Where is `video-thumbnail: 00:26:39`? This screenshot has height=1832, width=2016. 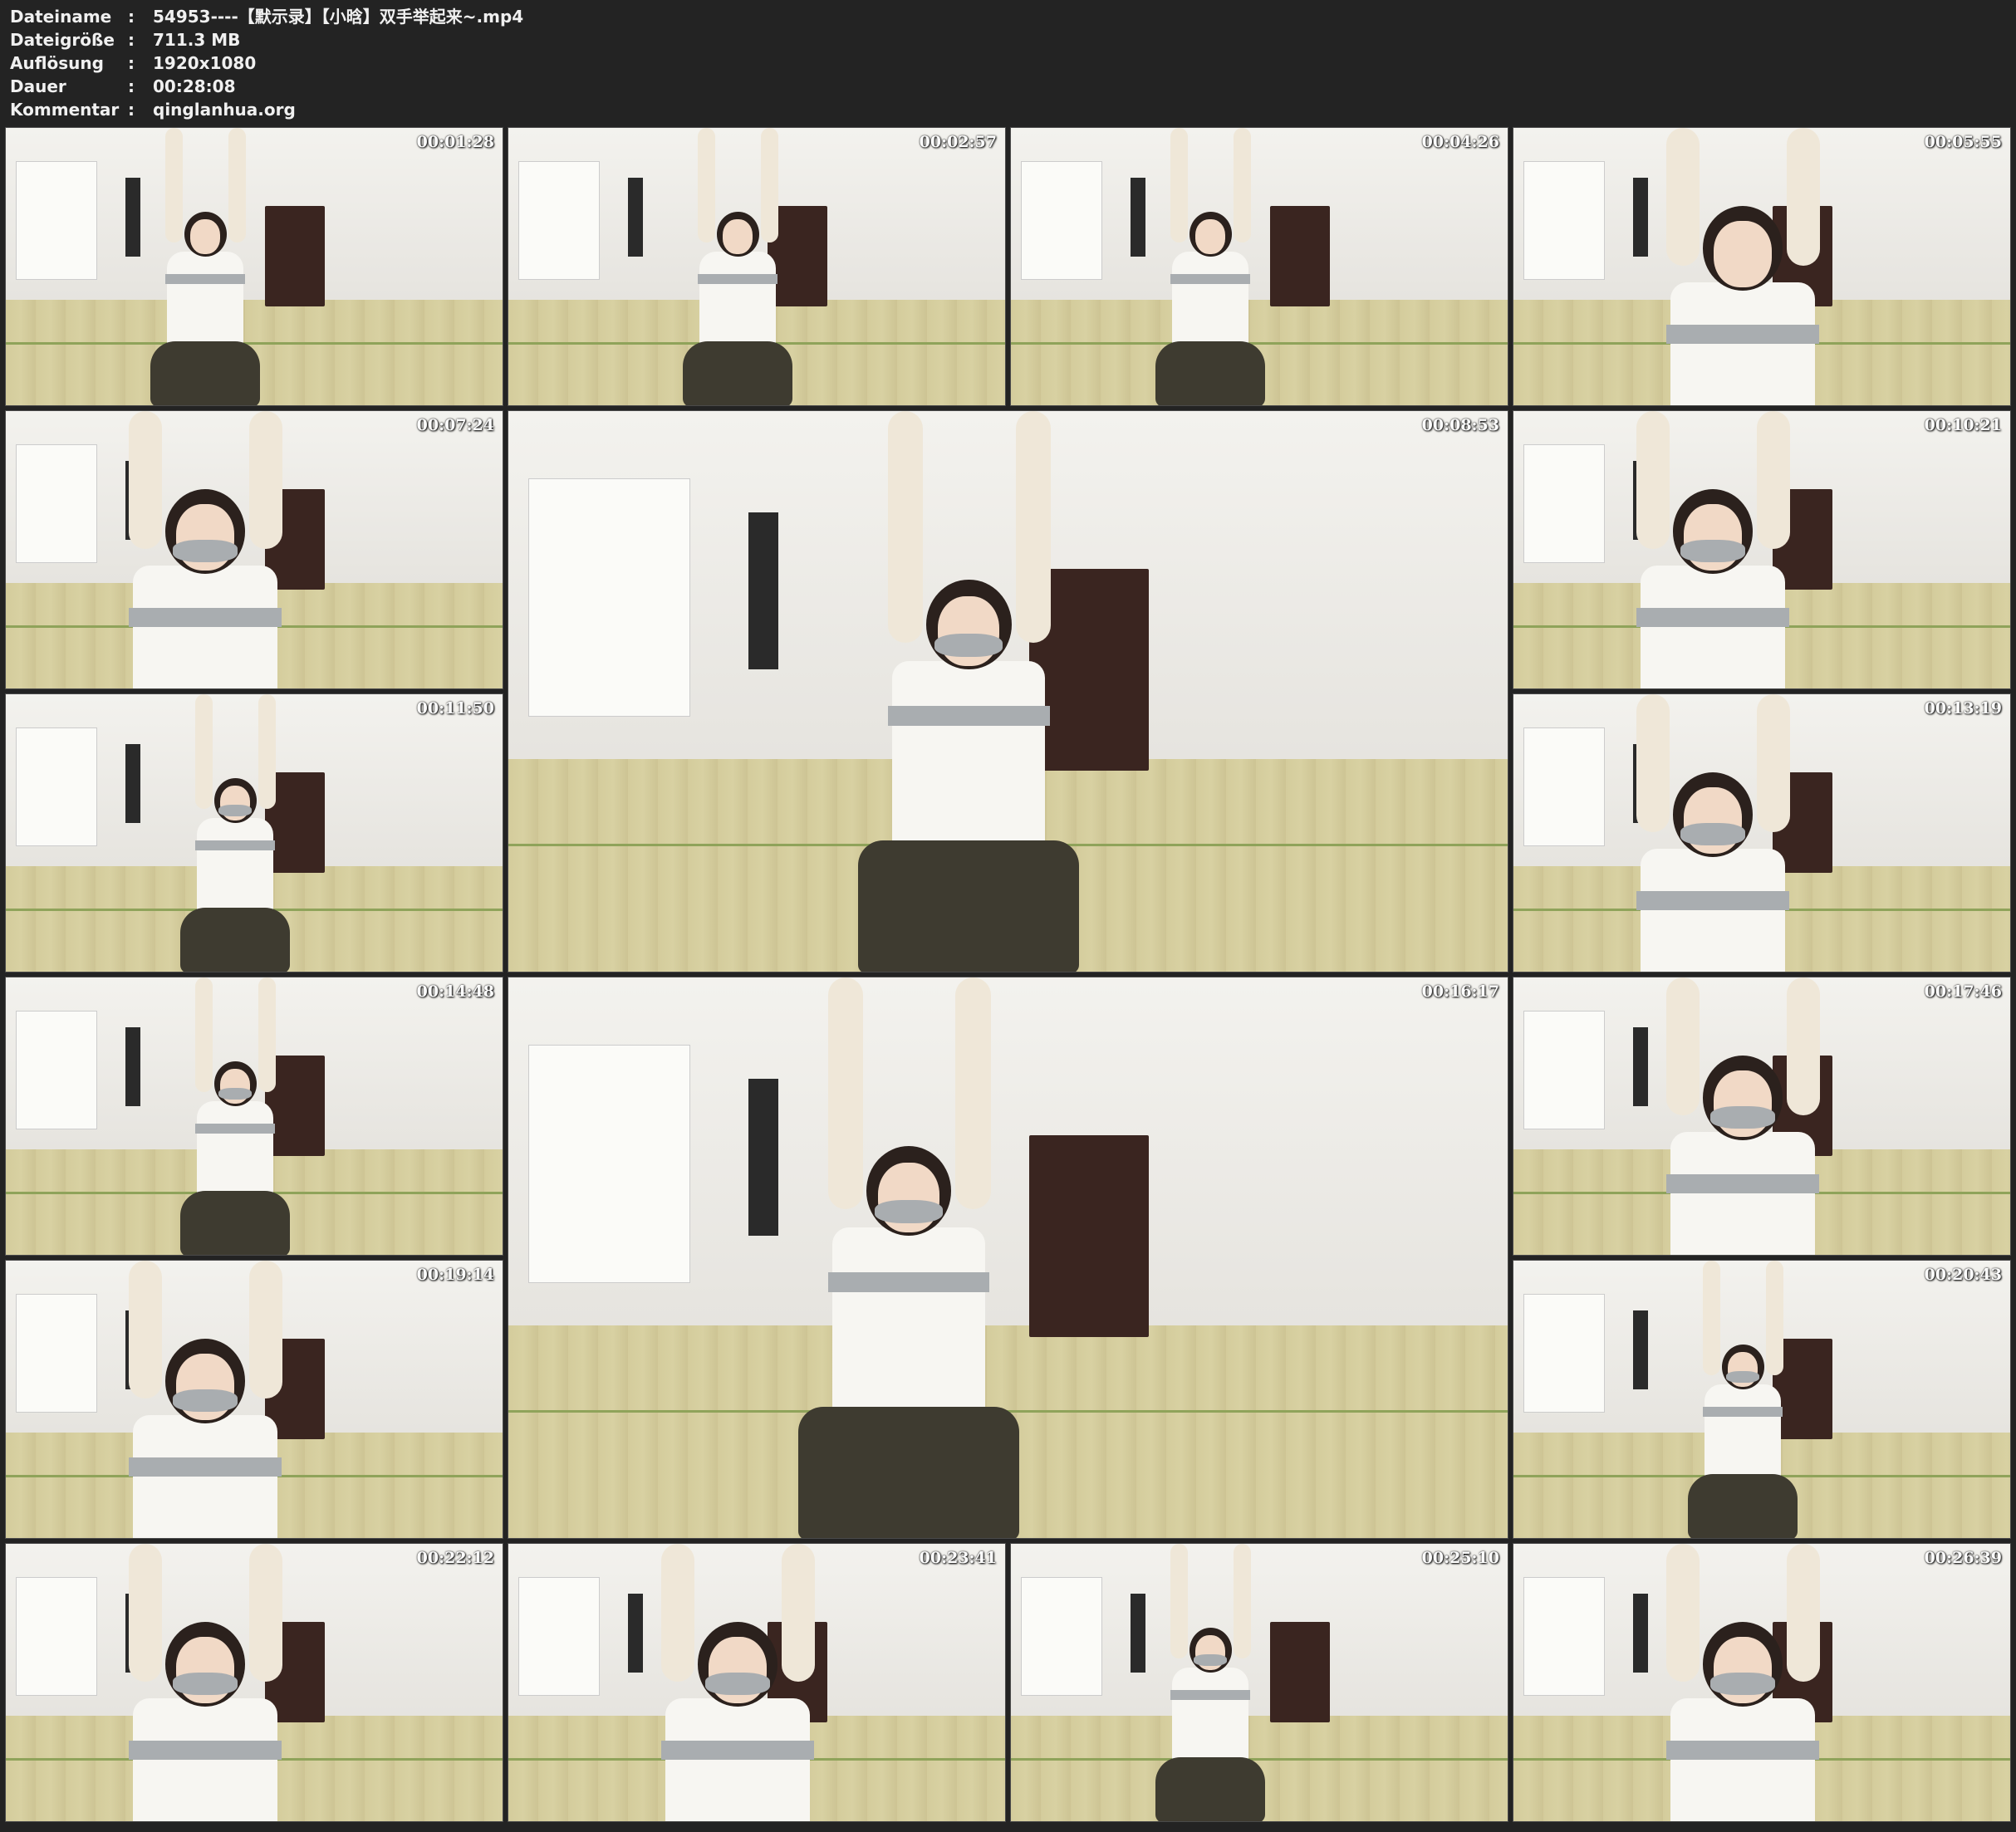 video-thumbnail: 00:26:39 is located at coordinates (1762, 1682).